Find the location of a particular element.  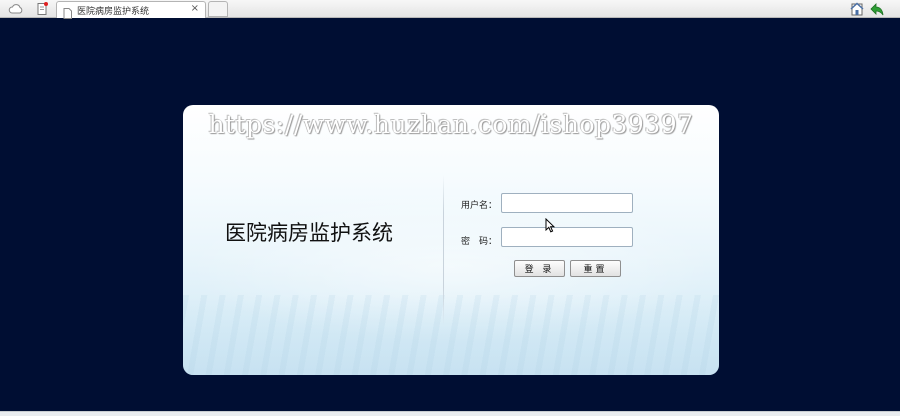

notes-icon is located at coordinates (42, 9).